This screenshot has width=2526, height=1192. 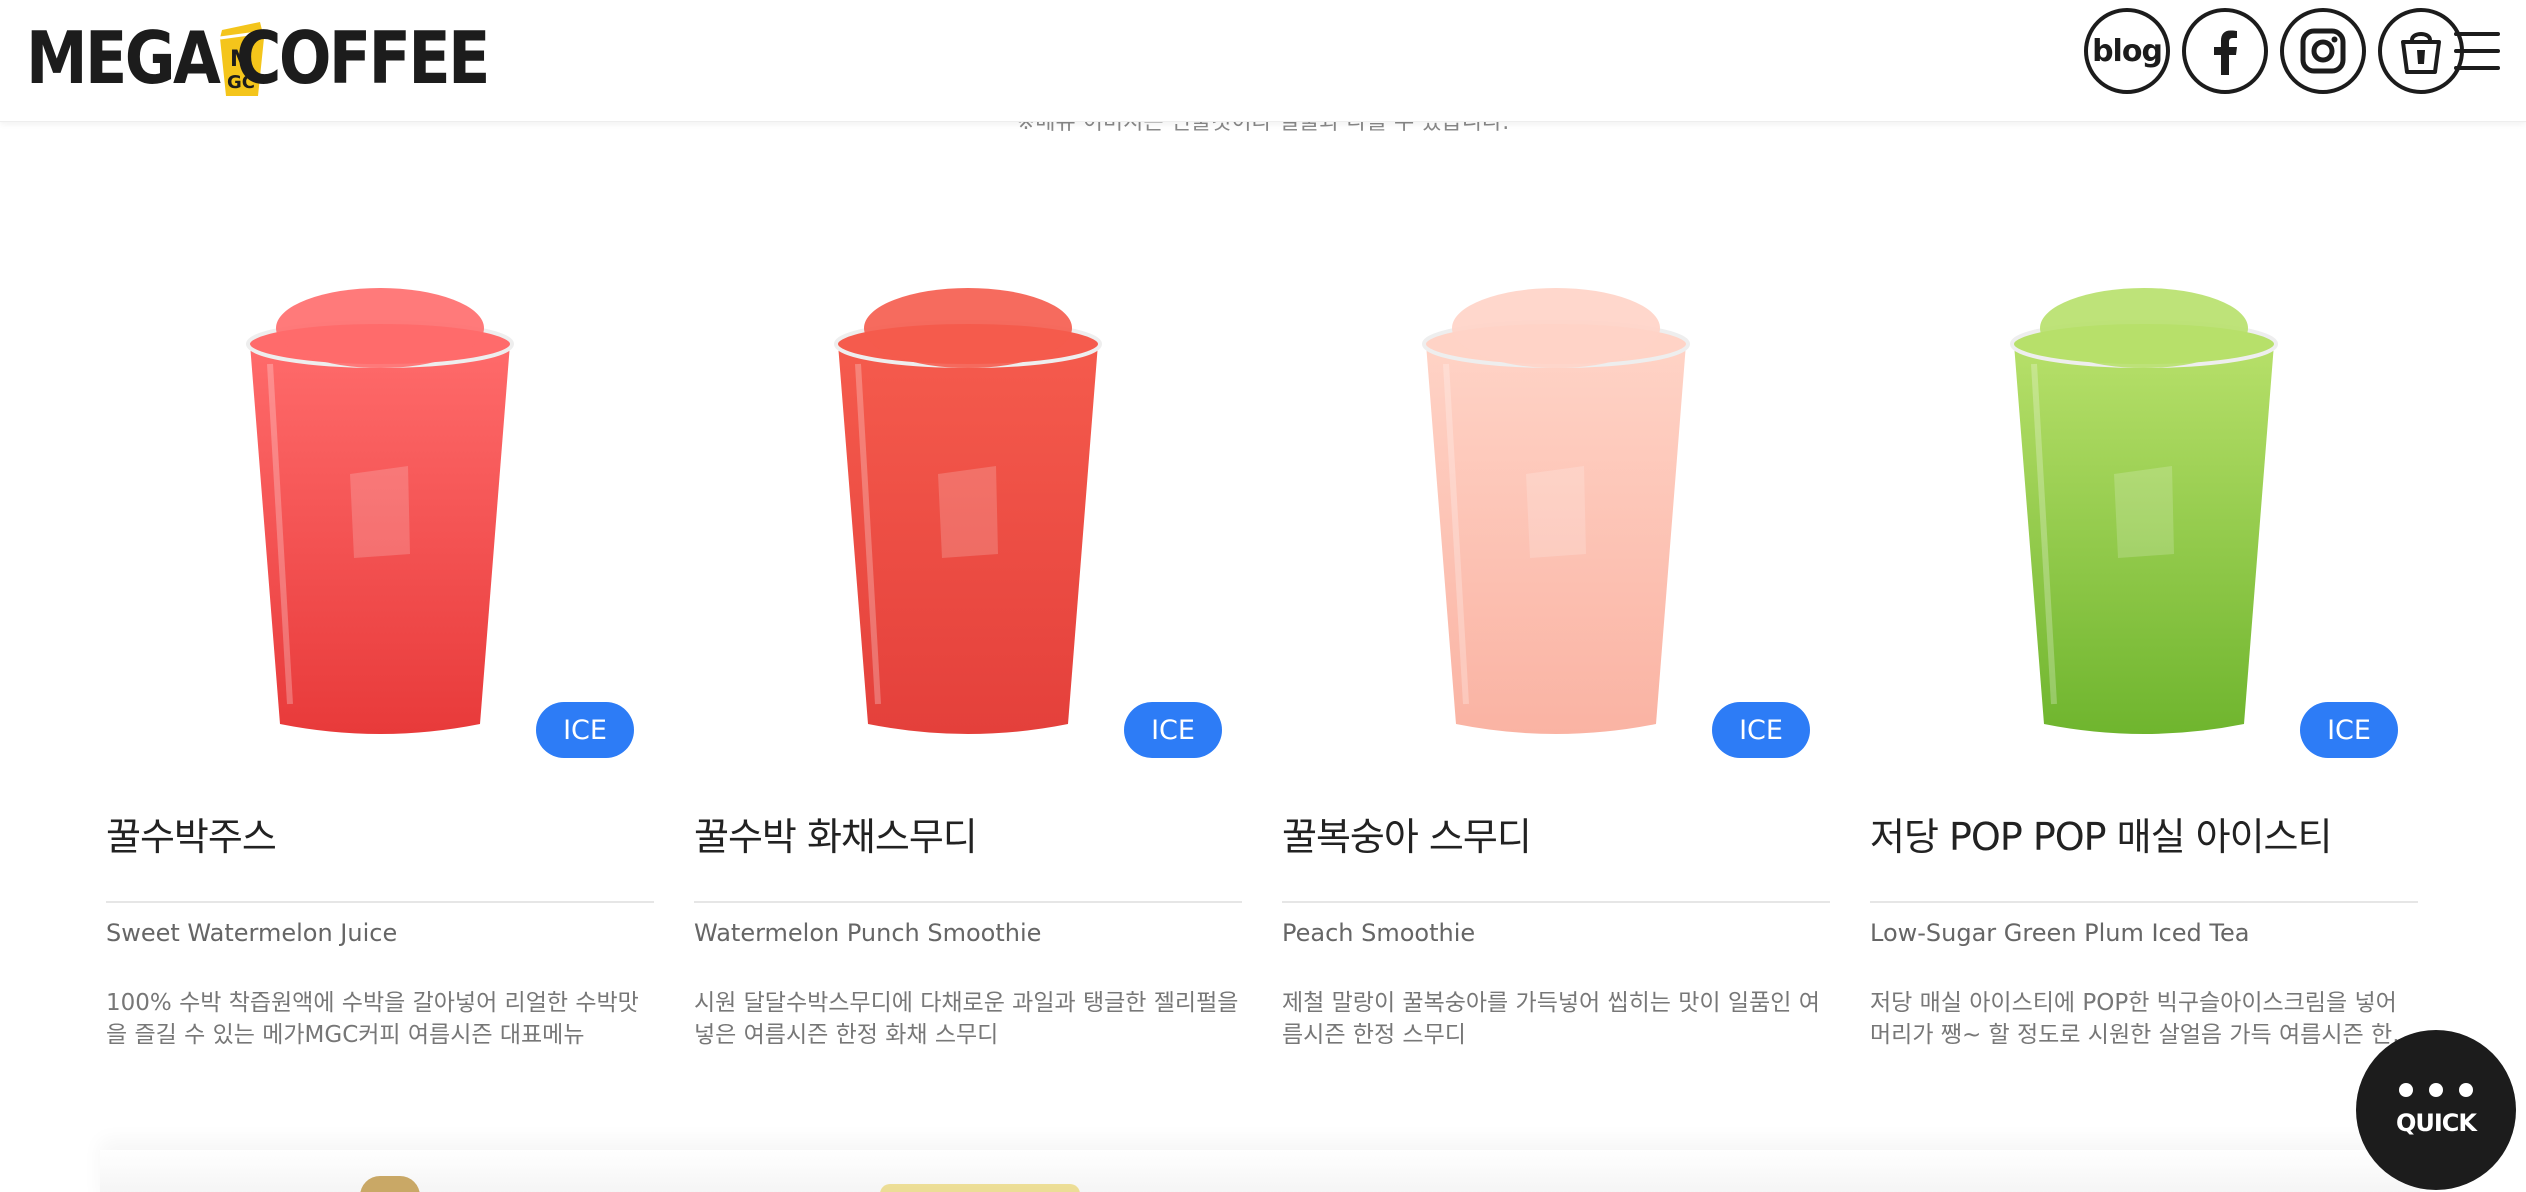 I want to click on header-social-links: blog, so click(x=2274, y=51).